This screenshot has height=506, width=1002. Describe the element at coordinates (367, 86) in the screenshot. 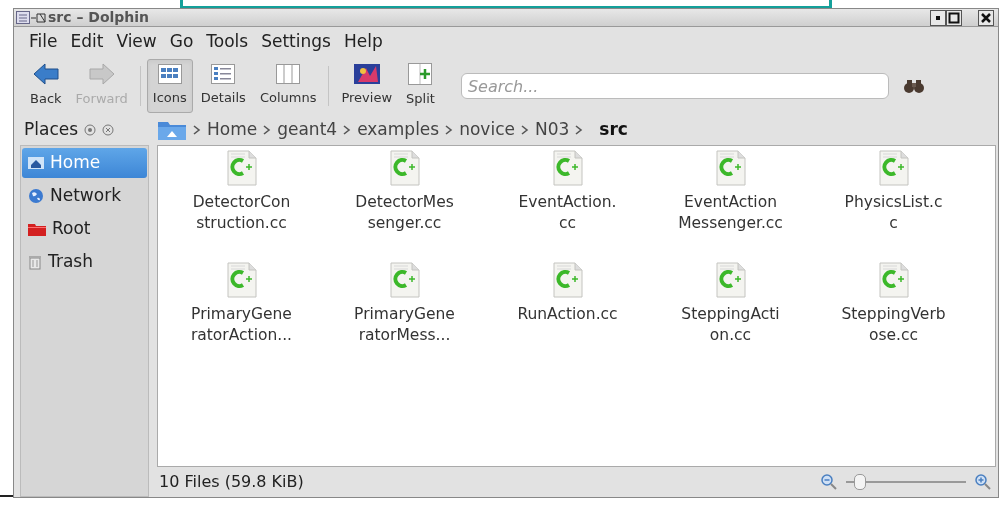

I see `toolbar-button: Preview` at that location.